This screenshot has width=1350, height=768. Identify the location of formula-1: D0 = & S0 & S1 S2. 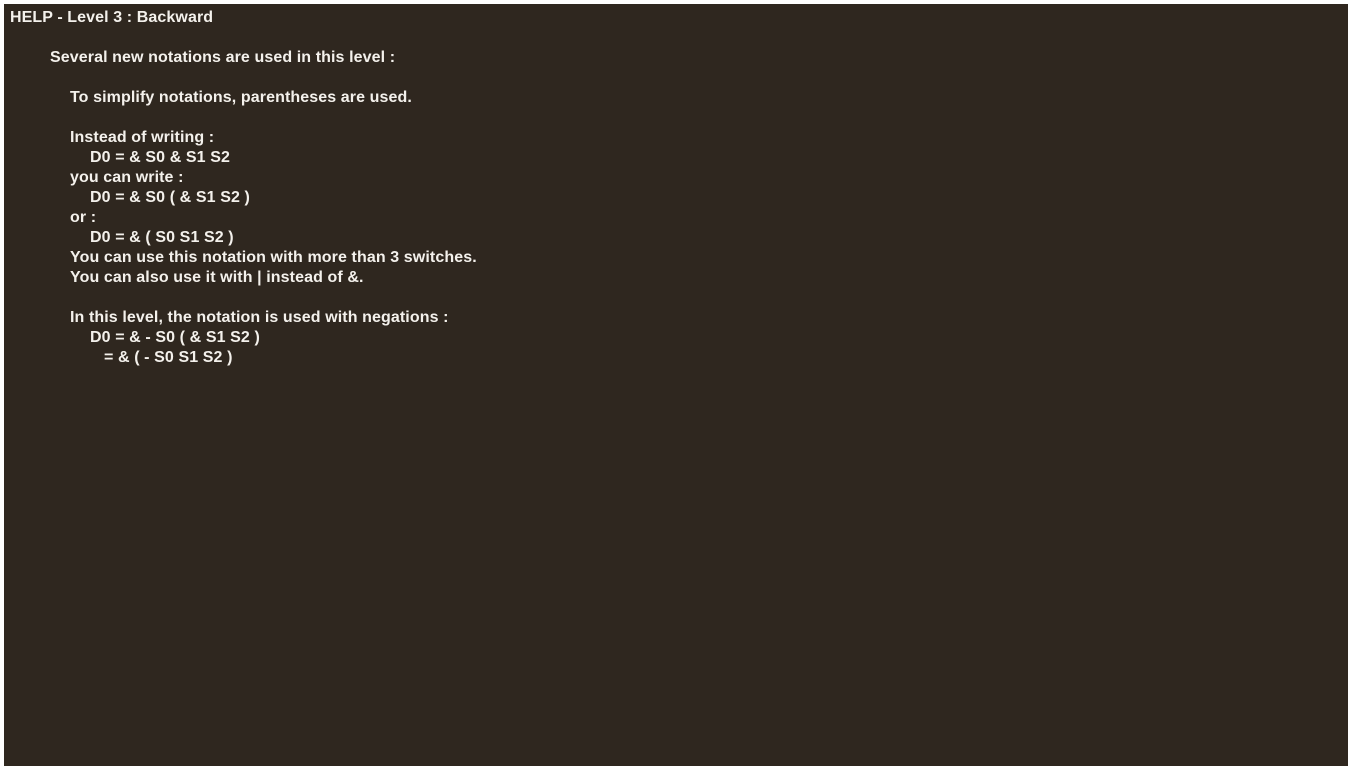
(160, 157).